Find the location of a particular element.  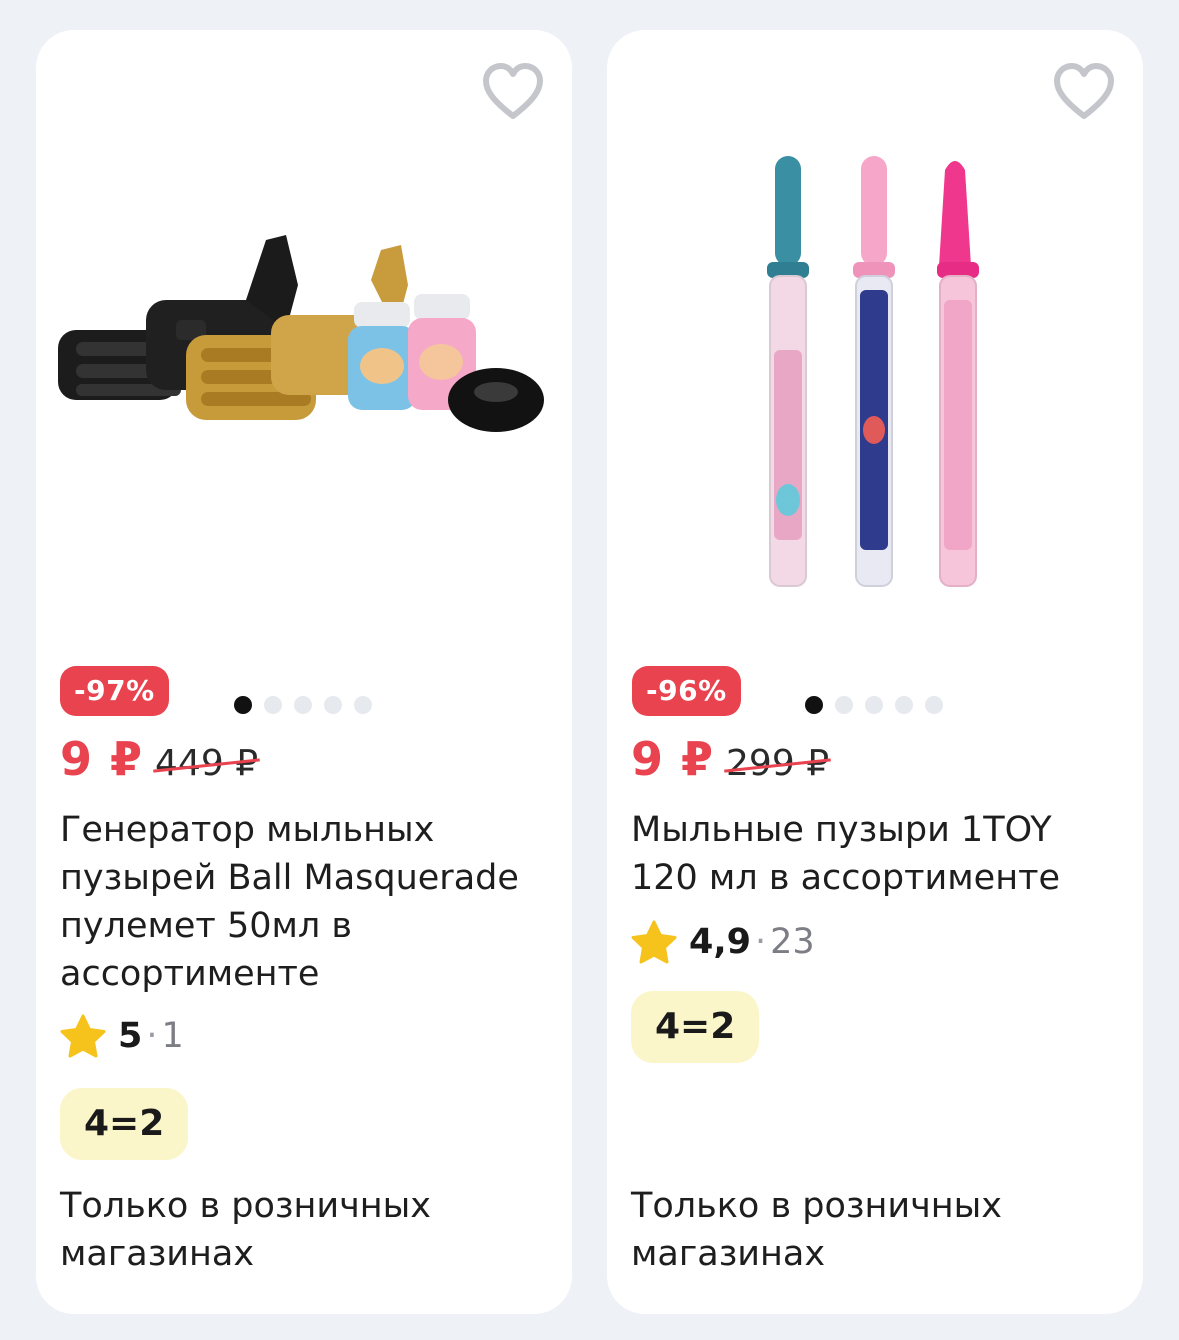

discount-badge: -96% is located at coordinates (686, 691).